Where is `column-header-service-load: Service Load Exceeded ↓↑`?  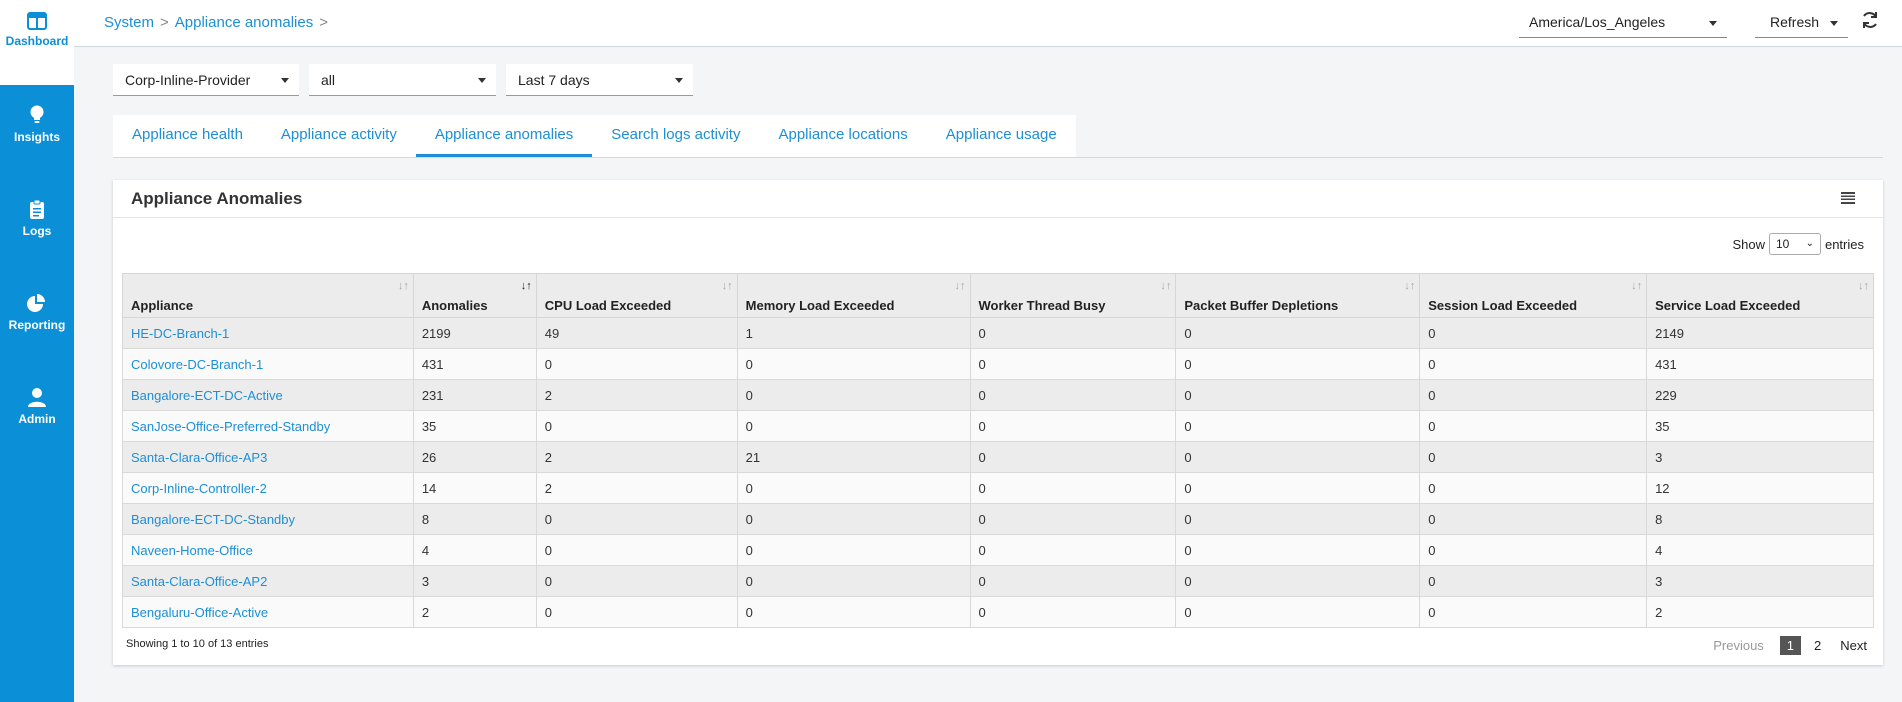
column-header-service-load: Service Load Exceeded ↓↑ is located at coordinates (1760, 295).